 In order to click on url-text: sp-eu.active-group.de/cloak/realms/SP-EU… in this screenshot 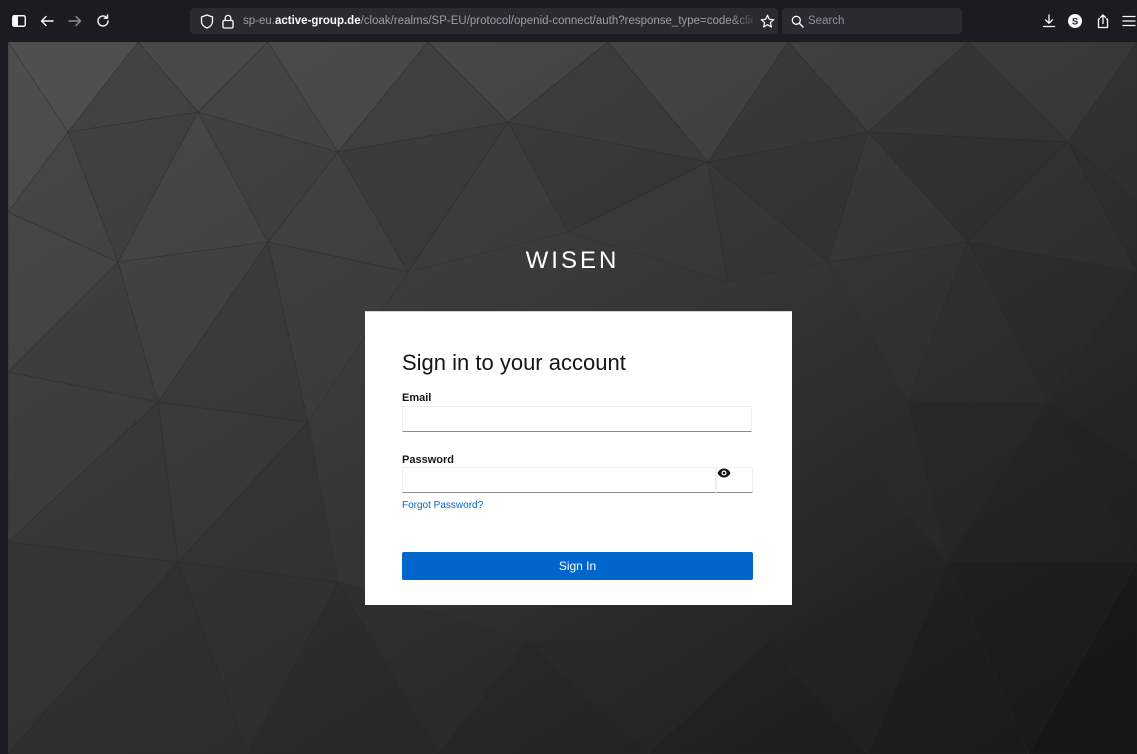, I will do `click(498, 22)`.